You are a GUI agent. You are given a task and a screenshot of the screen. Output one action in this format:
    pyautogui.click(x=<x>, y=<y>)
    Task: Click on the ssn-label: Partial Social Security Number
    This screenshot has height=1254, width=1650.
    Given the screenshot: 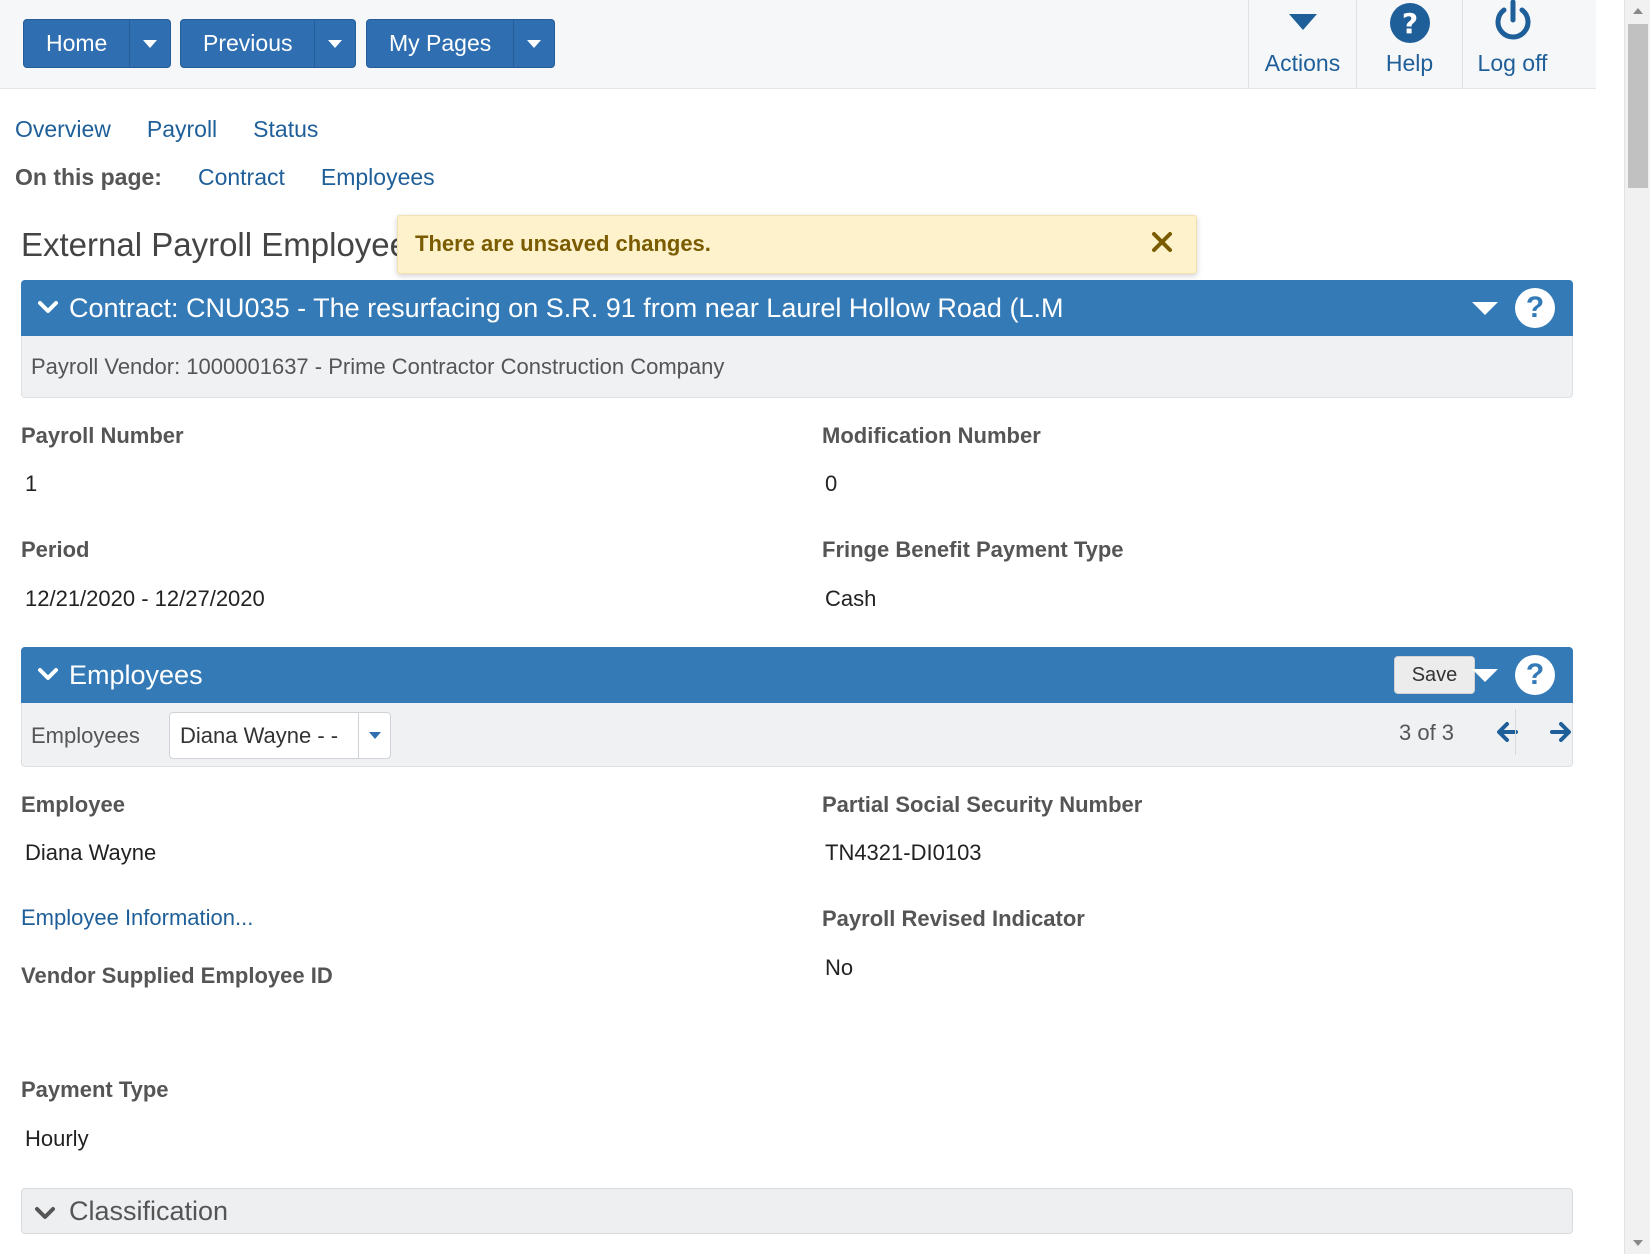 What is the action you would take?
    pyautogui.click(x=982, y=804)
    